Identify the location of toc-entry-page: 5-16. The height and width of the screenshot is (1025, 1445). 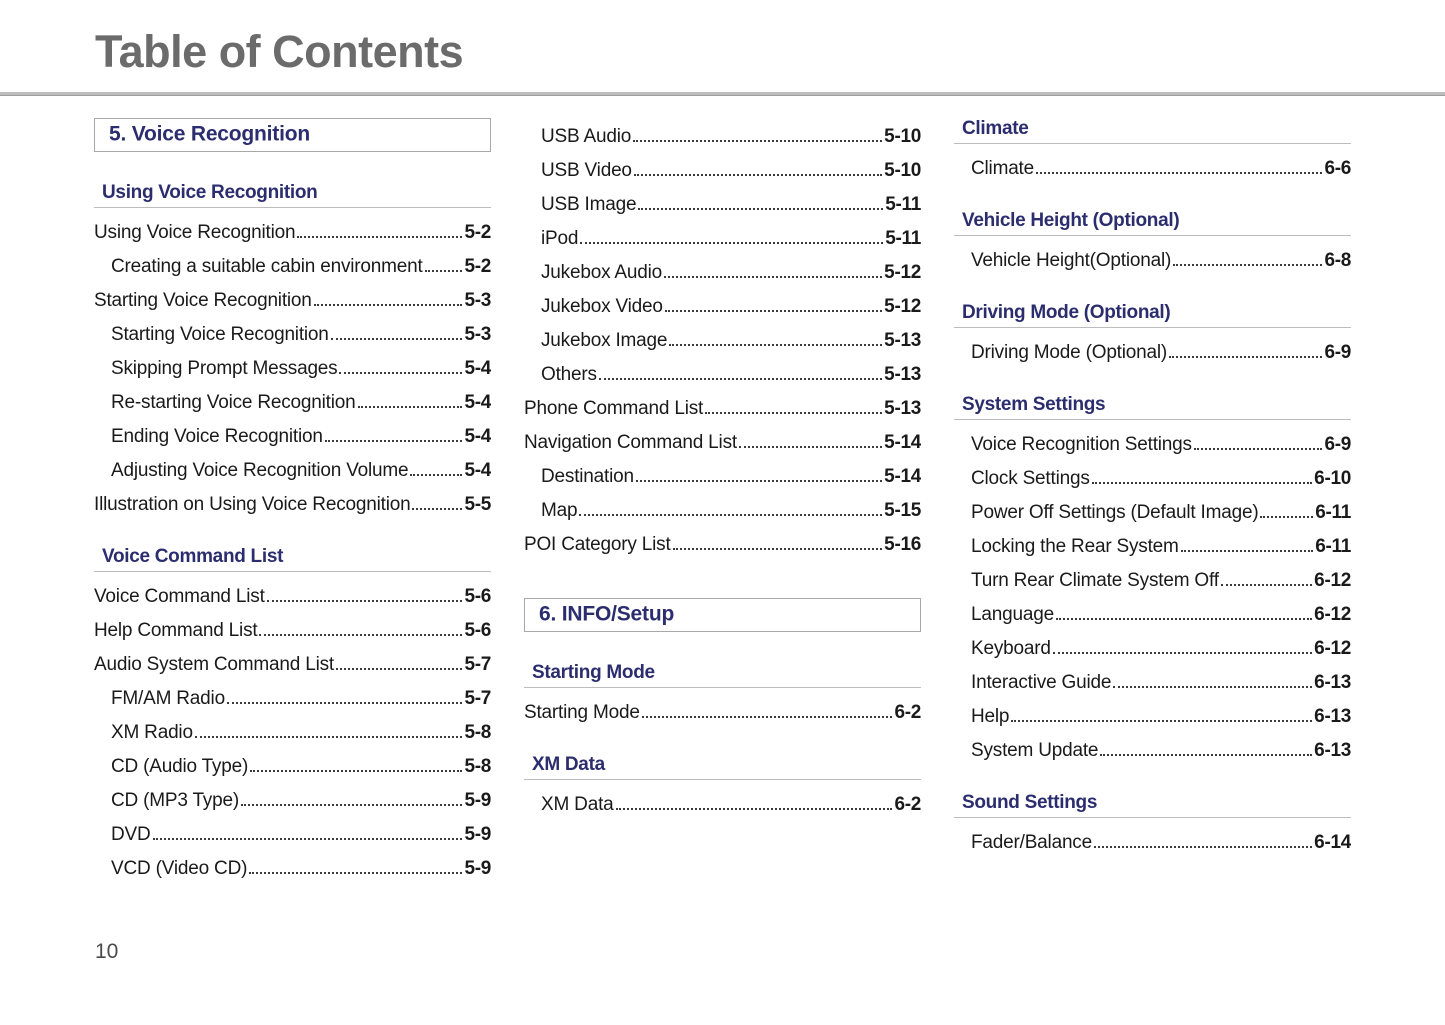
(902, 544).